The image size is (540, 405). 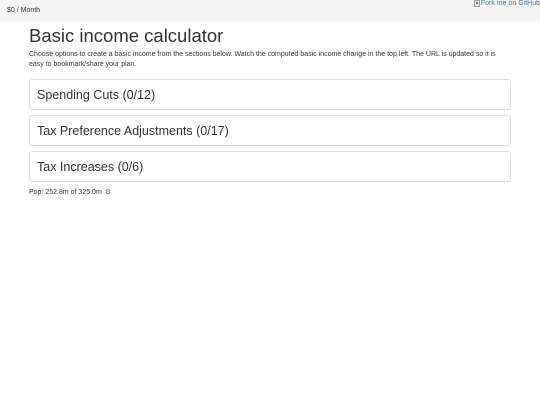 What do you see at coordinates (96, 94) in the screenshot?
I see `section-title-spending-cuts: Spending Cuts (0/12)` at bounding box center [96, 94].